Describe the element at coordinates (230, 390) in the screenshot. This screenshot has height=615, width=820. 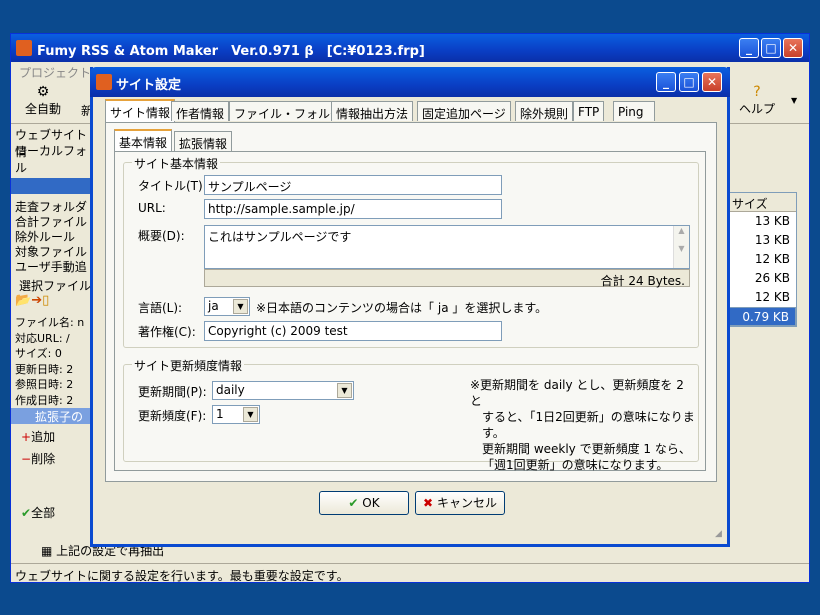
I see `period-value: daily` at that location.